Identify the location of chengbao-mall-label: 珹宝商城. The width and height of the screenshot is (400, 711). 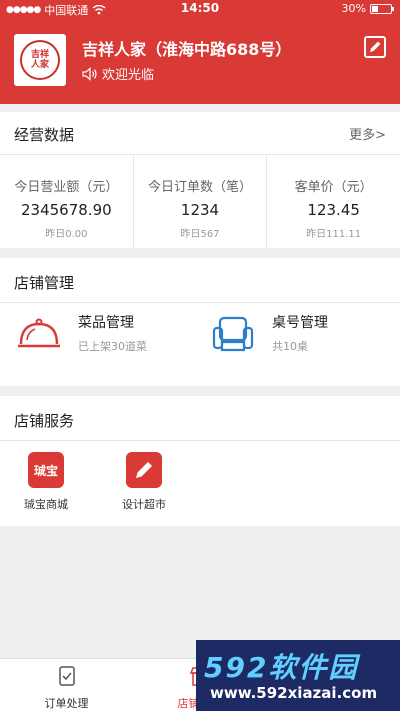
(46, 504).